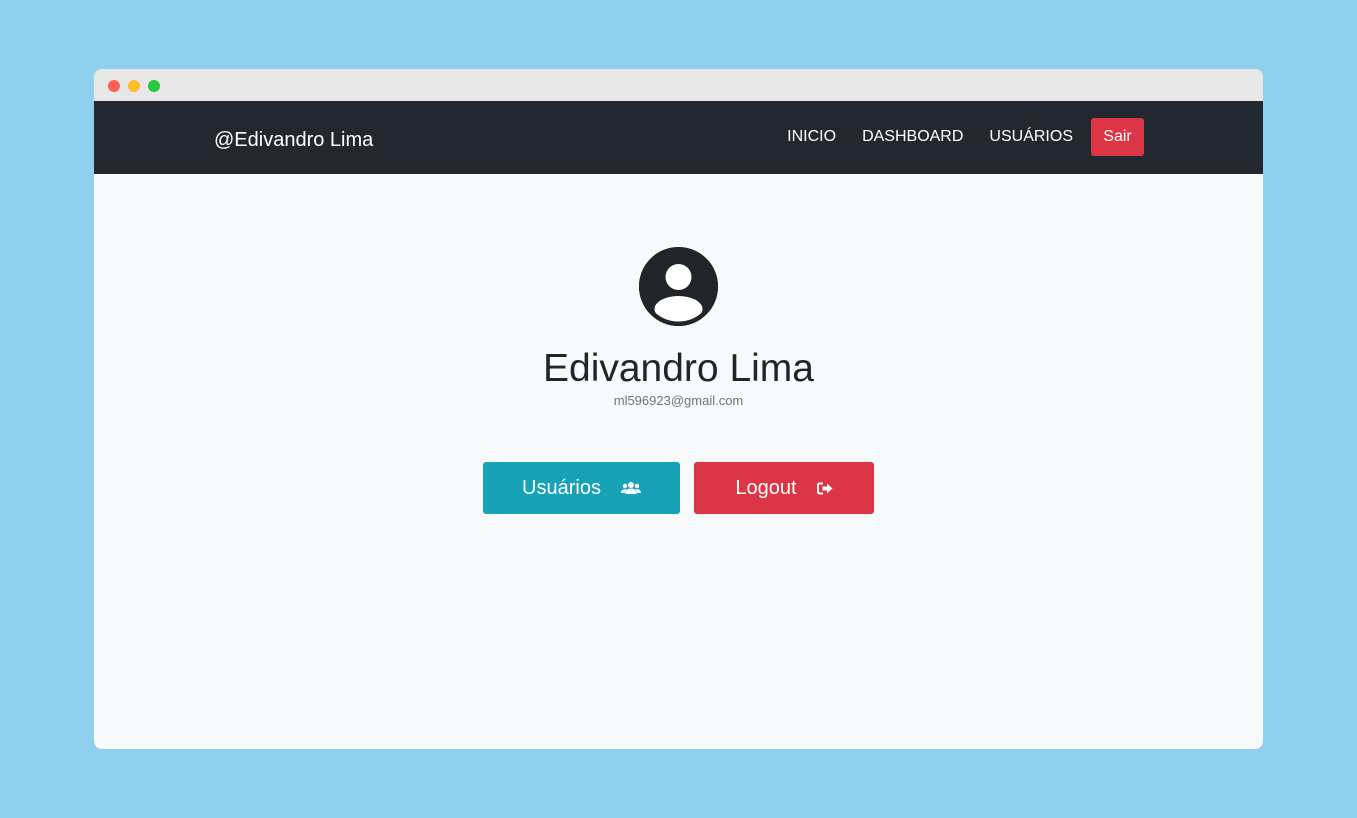 The width and height of the screenshot is (1357, 818). Describe the element at coordinates (811, 137) in the screenshot. I see `nav-link-inicio: INICIO` at that location.